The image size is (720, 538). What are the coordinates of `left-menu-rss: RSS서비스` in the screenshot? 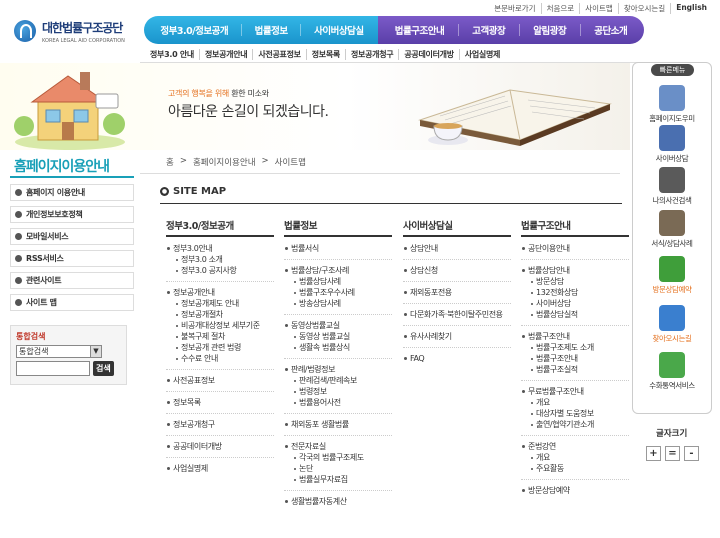 It's located at (72, 258).